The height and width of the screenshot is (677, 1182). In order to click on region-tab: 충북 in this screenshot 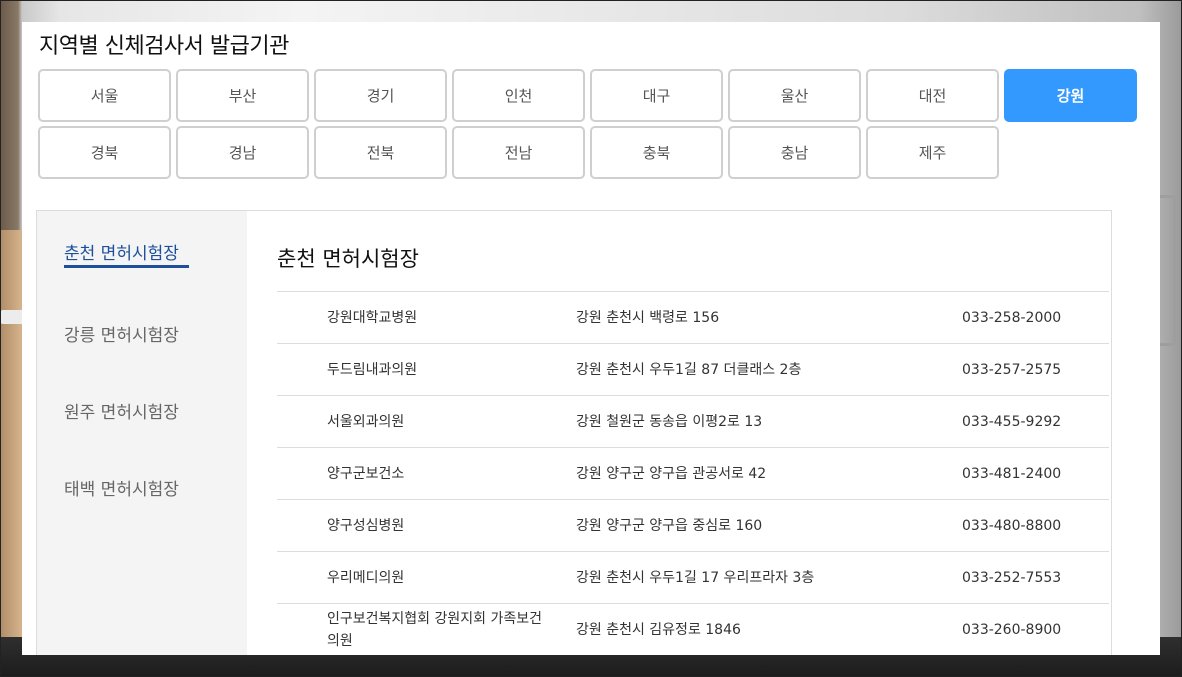, I will do `click(656, 152)`.